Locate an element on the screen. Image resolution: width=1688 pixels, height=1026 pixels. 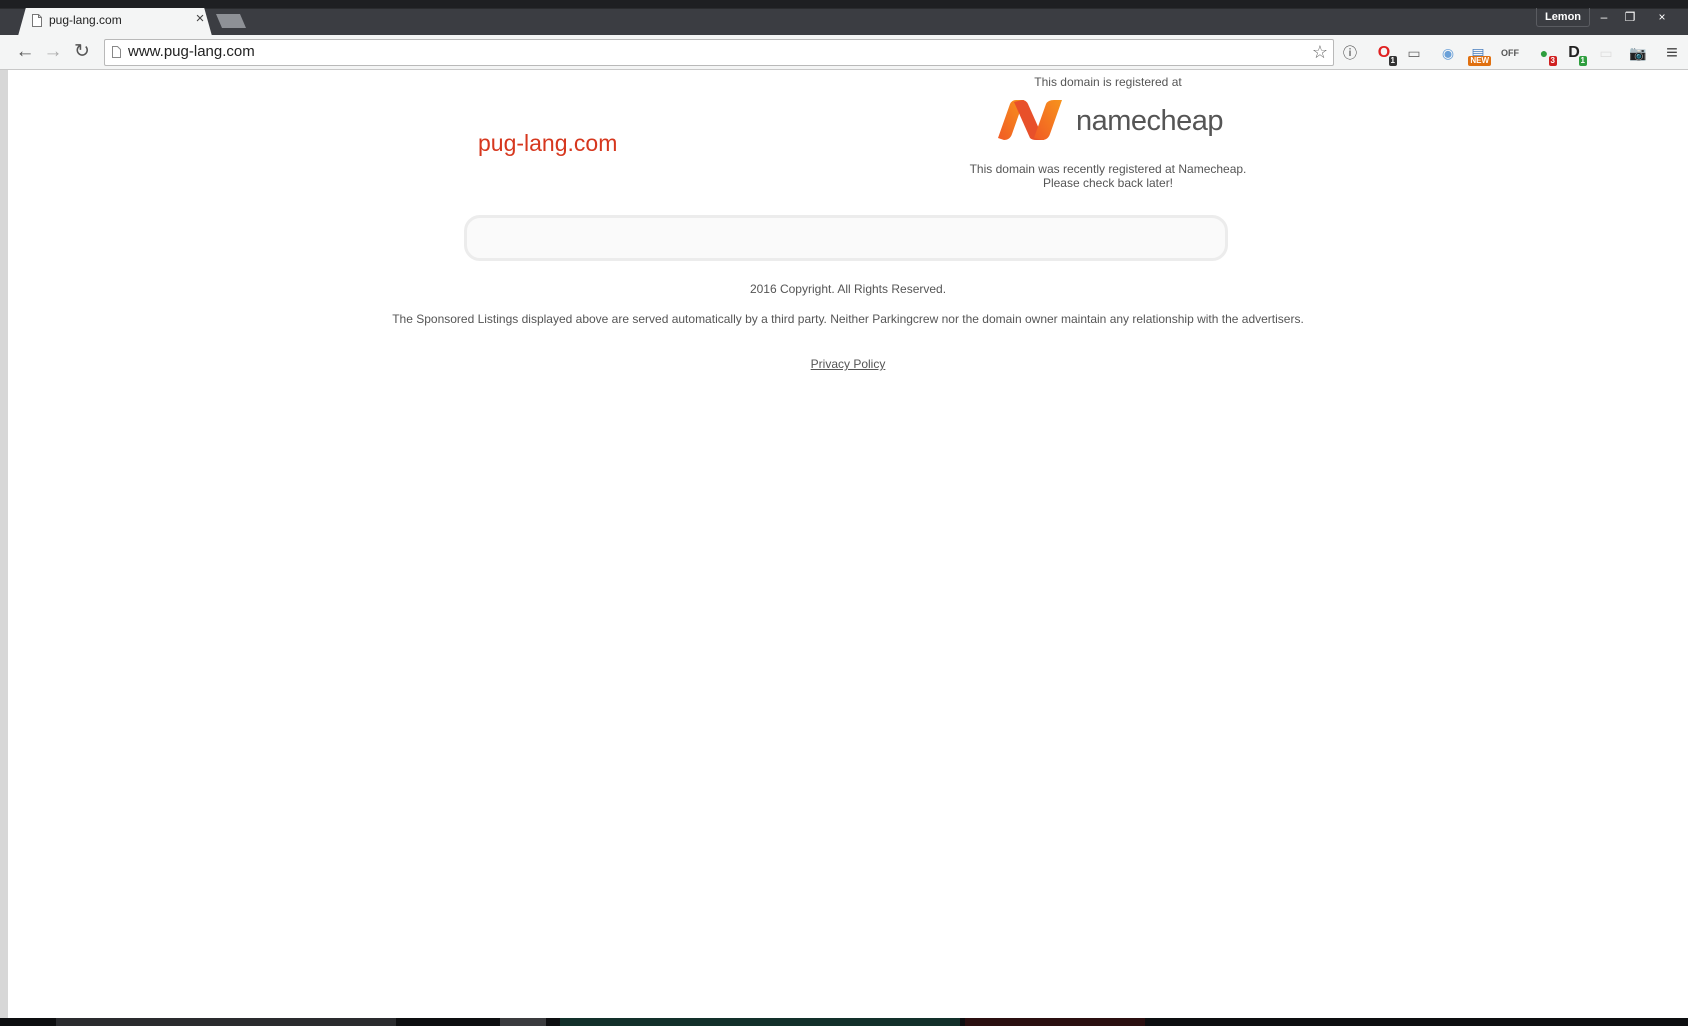
title-bar is located at coordinates (844, 21).